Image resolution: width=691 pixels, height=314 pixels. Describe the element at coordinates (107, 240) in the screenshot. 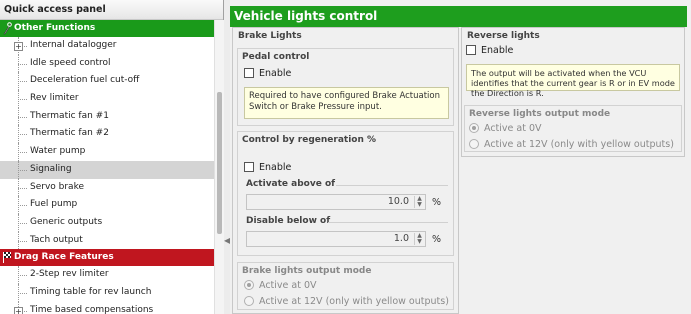

I see `tree-item-tach-output: Tach output` at that location.